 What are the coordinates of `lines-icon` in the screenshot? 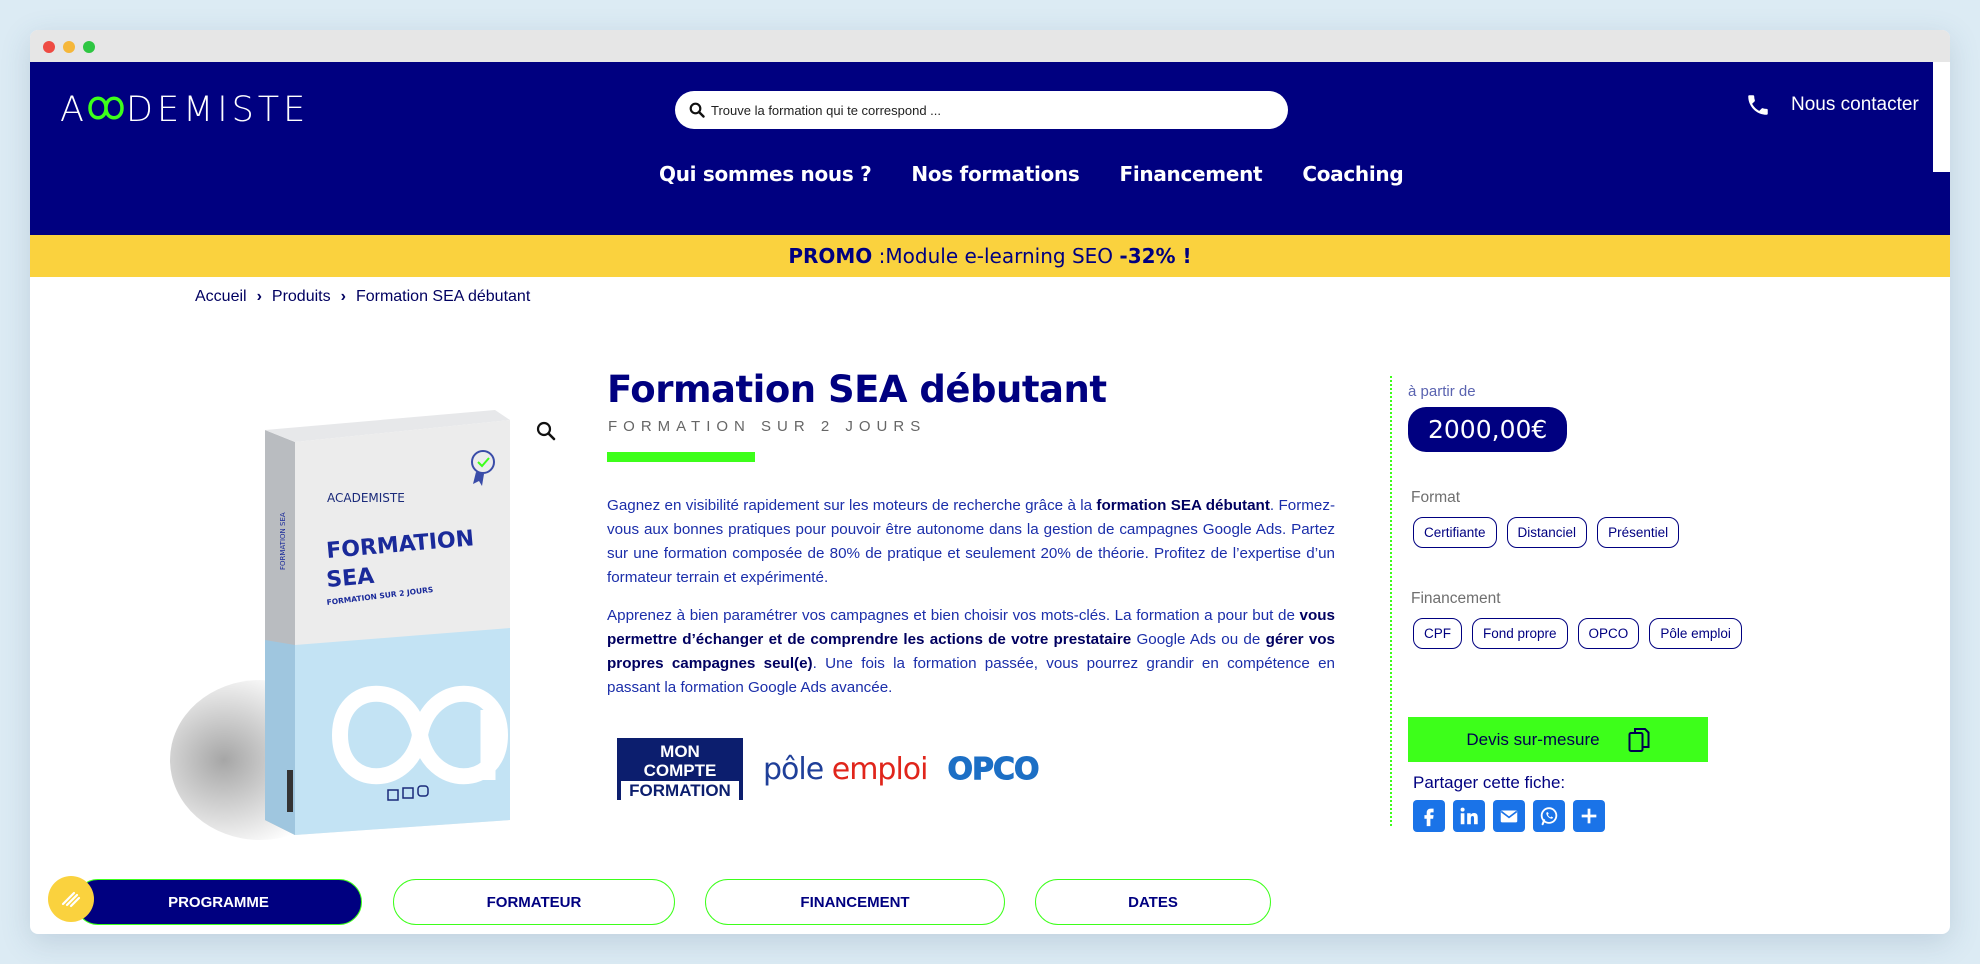 It's located at (71, 899).